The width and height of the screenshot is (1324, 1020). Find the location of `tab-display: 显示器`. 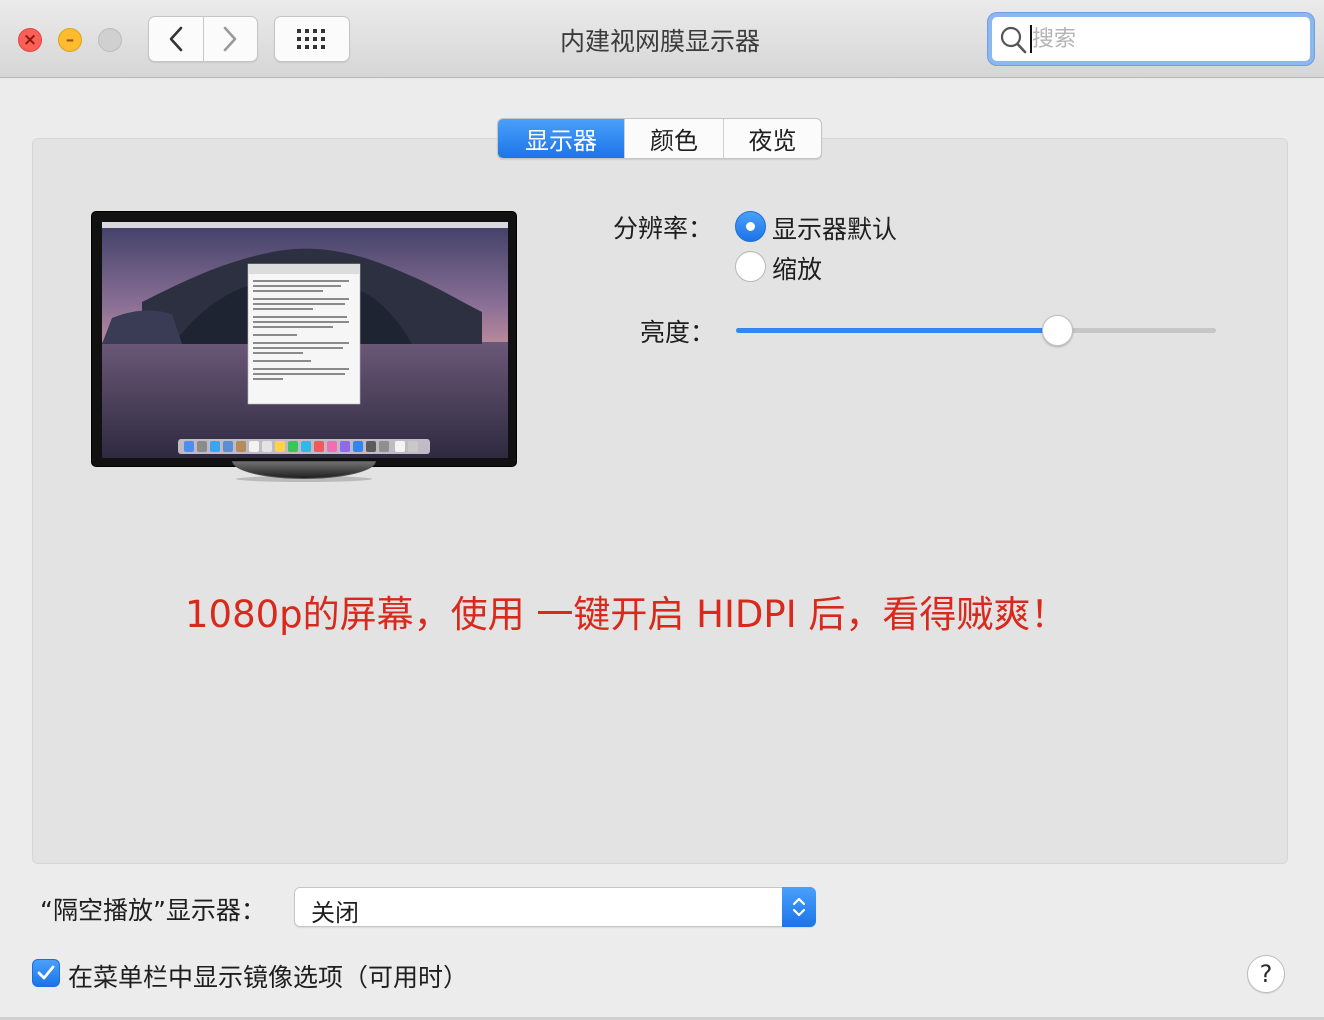

tab-display: 显示器 is located at coordinates (561, 138).